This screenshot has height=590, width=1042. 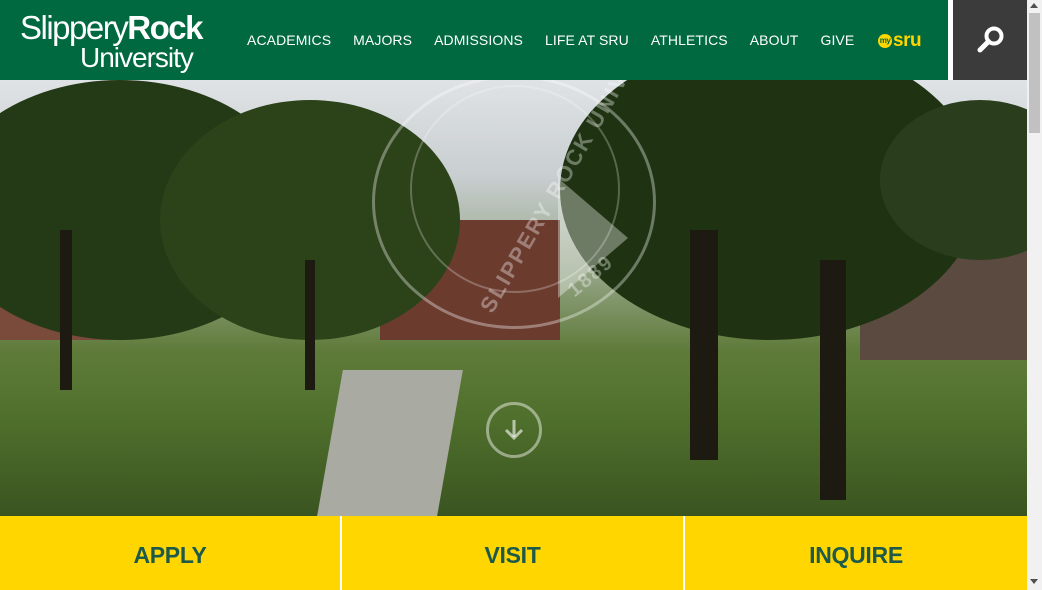 What do you see at coordinates (1034, 5) in the screenshot?
I see `scroll-up-arrow-icon` at bounding box center [1034, 5].